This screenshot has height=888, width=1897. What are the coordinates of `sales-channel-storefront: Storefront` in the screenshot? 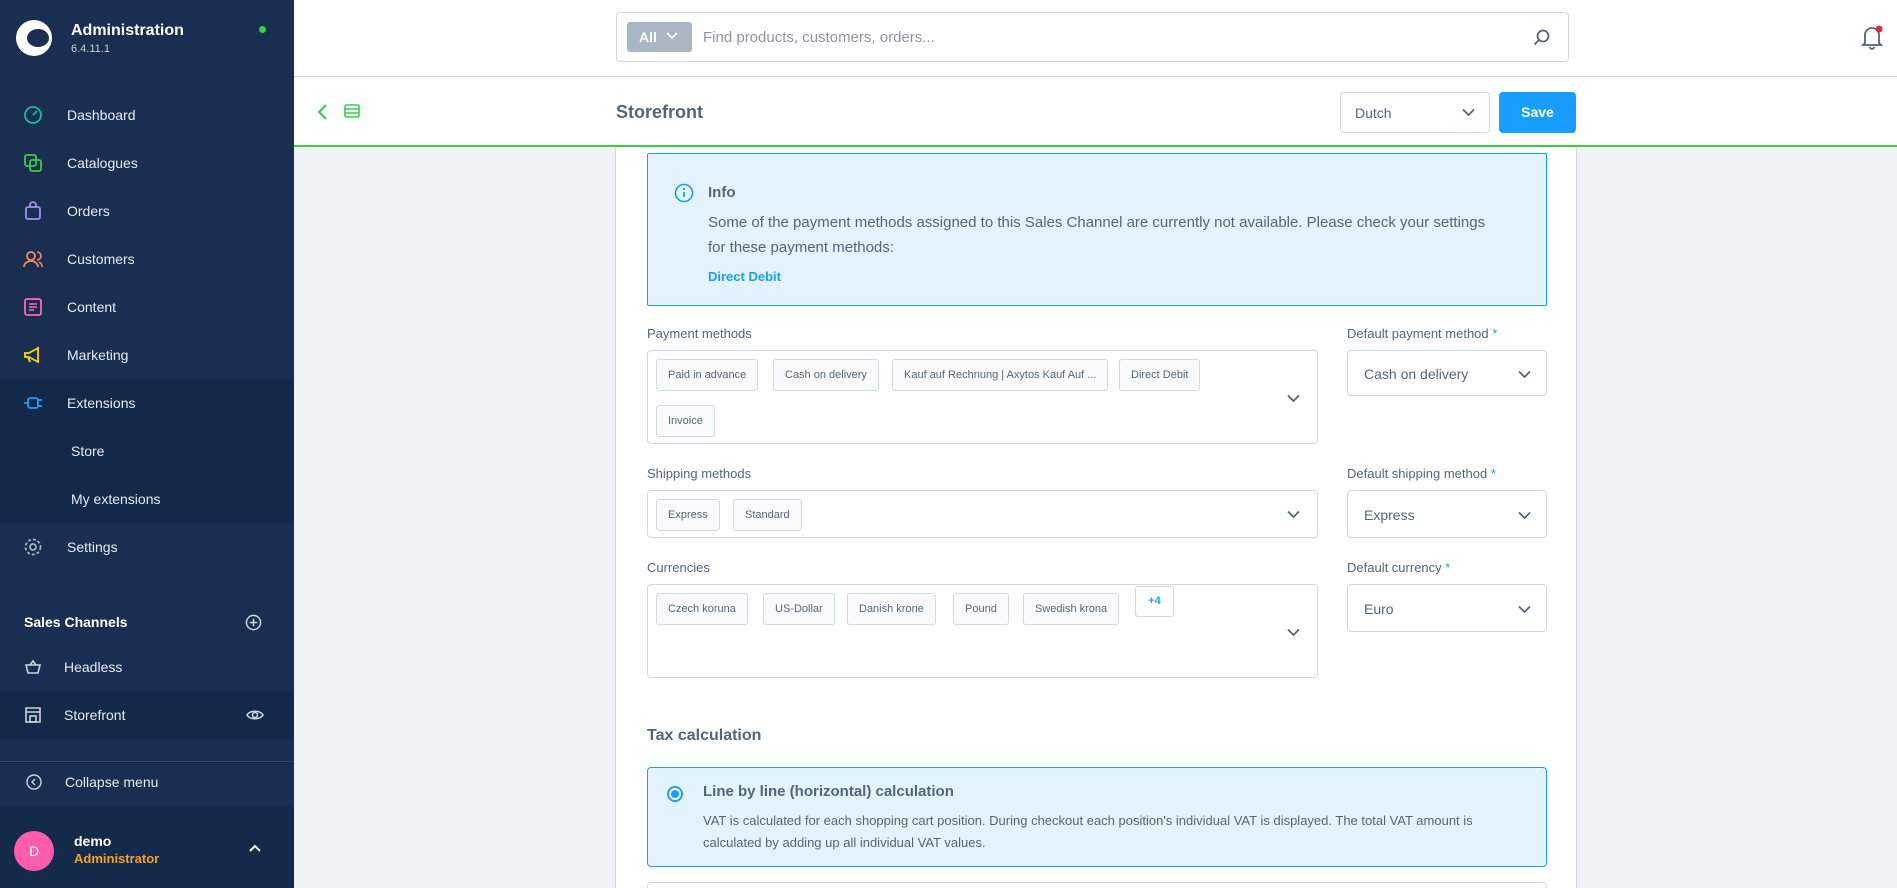 It's located at (147, 715).